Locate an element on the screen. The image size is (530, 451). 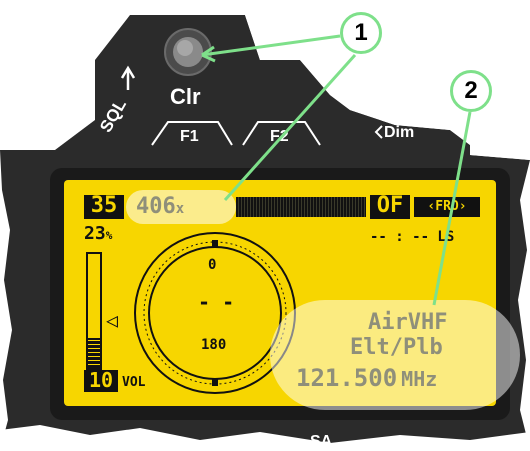
callout-1-arrow is located at coordinates (271, 45).